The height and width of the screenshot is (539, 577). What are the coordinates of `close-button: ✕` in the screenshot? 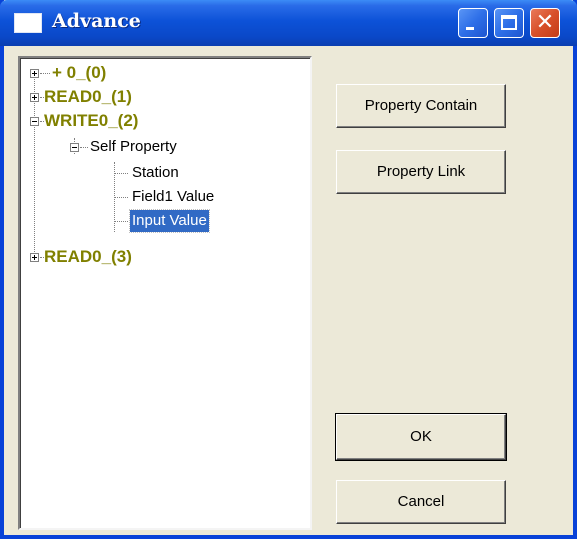 It's located at (545, 23).